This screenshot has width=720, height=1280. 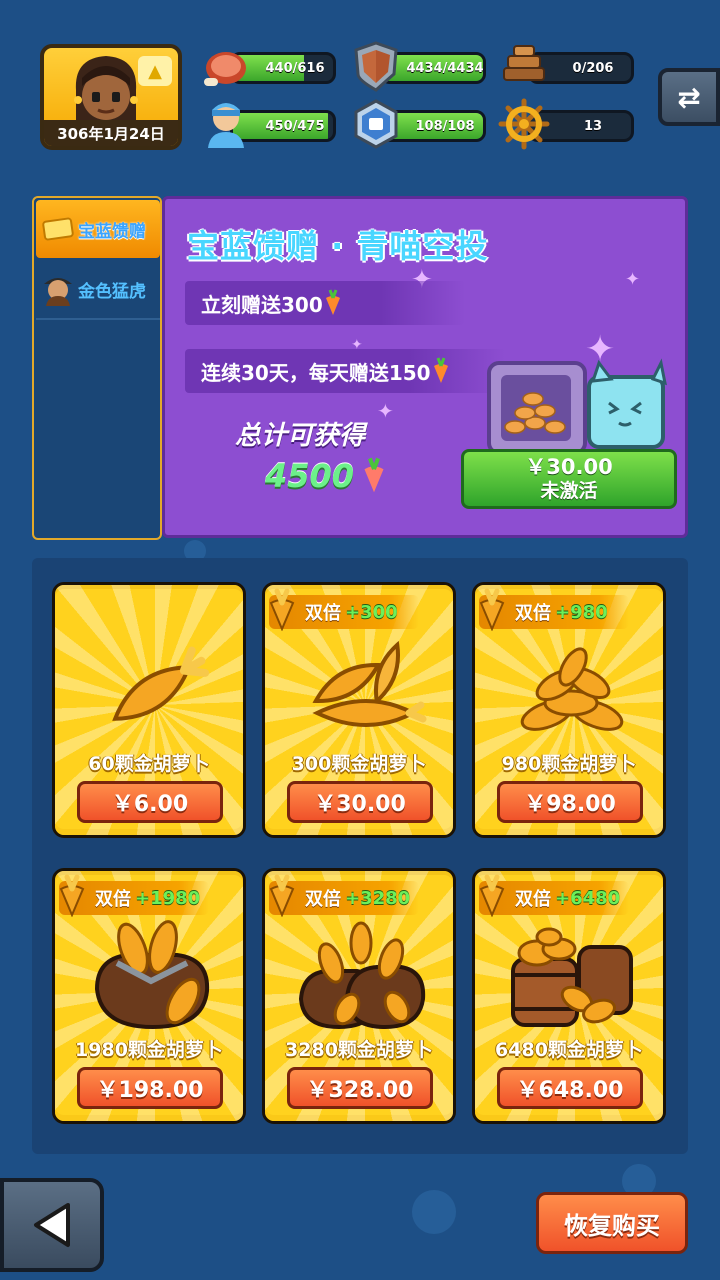 What do you see at coordinates (418, 124) in the screenshot?
I see `stat-defense: 108/108` at bounding box center [418, 124].